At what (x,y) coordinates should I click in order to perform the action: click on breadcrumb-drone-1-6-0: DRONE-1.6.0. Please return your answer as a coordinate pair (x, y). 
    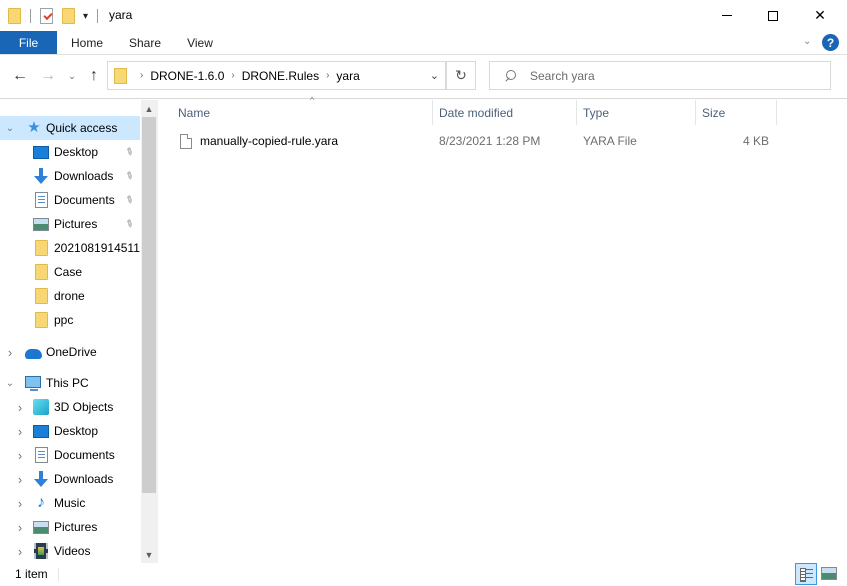
    Looking at the image, I should click on (187, 76).